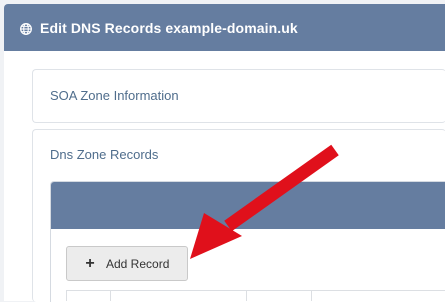  Describe the element at coordinates (26, 28) in the screenshot. I see `globe-icon` at that location.